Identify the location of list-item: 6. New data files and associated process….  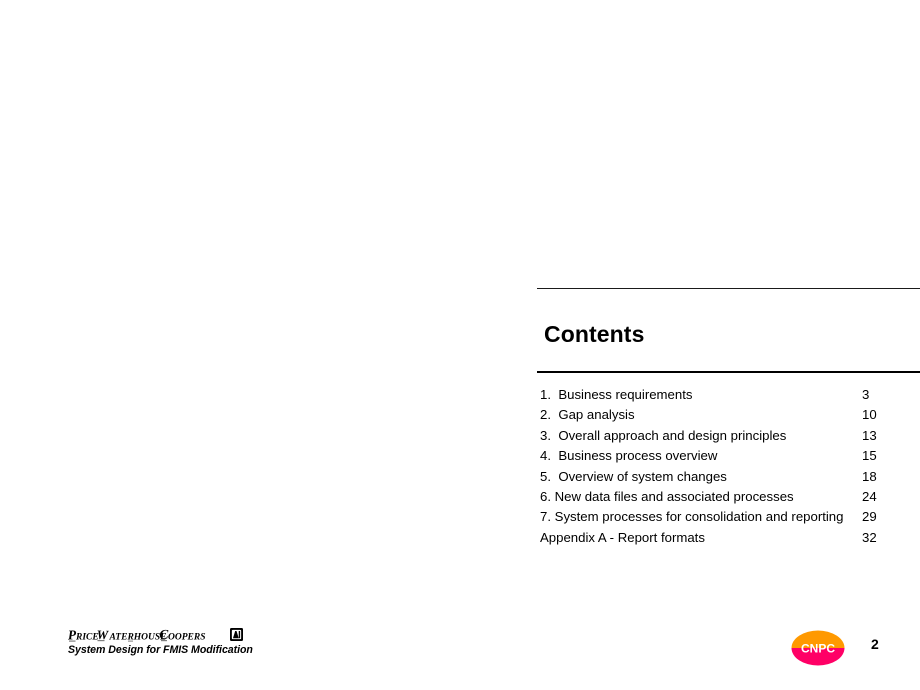
(728, 497).